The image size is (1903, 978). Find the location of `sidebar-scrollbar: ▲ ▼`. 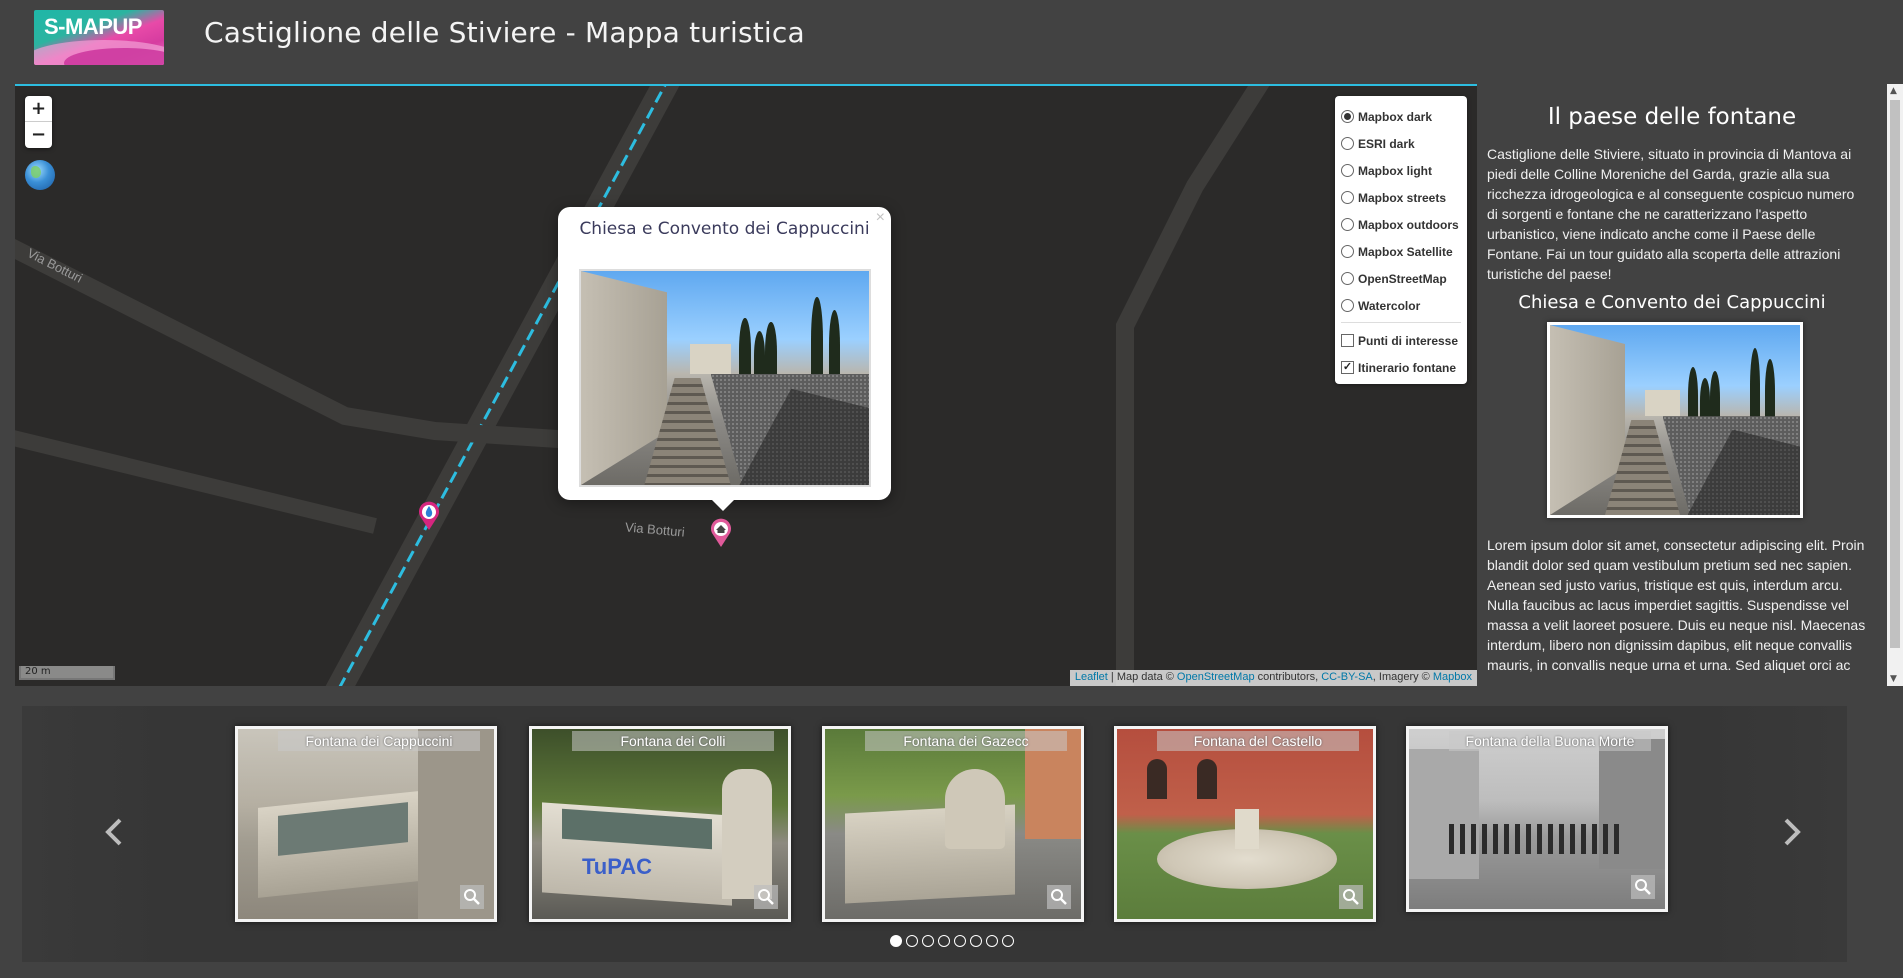

sidebar-scrollbar: ▲ ▼ is located at coordinates (1895, 385).